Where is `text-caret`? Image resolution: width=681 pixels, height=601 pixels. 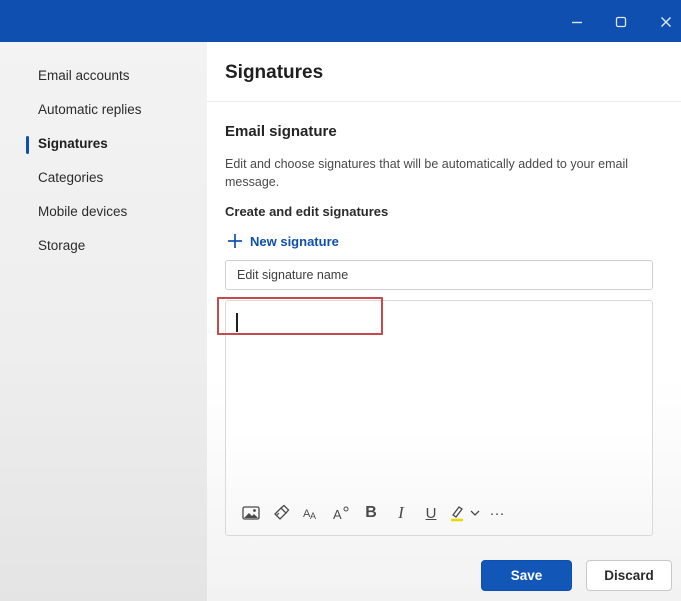
text-caret is located at coordinates (237, 322).